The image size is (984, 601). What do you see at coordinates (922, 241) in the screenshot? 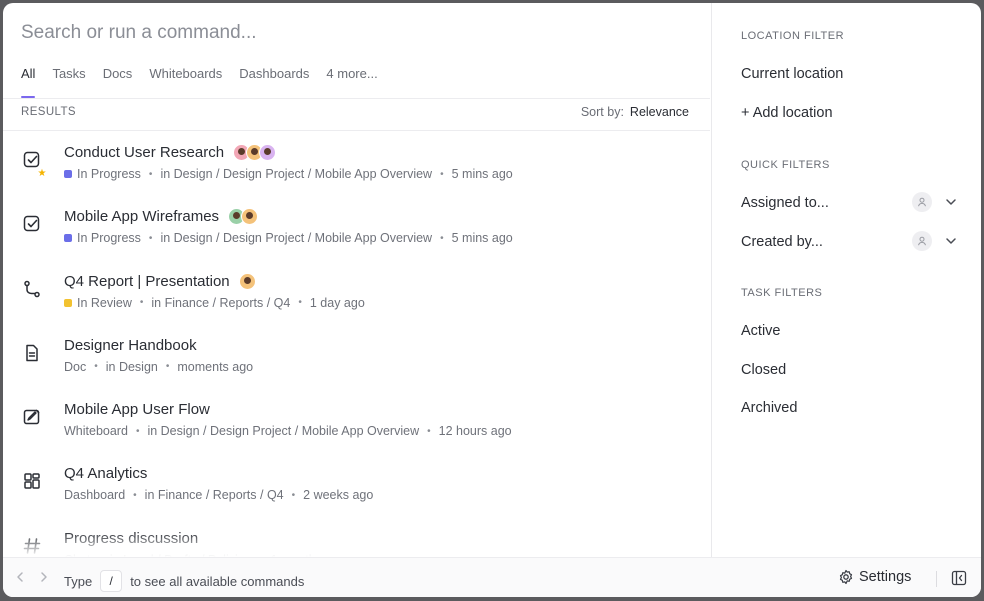
I see `user-placeholder-icon` at bounding box center [922, 241].